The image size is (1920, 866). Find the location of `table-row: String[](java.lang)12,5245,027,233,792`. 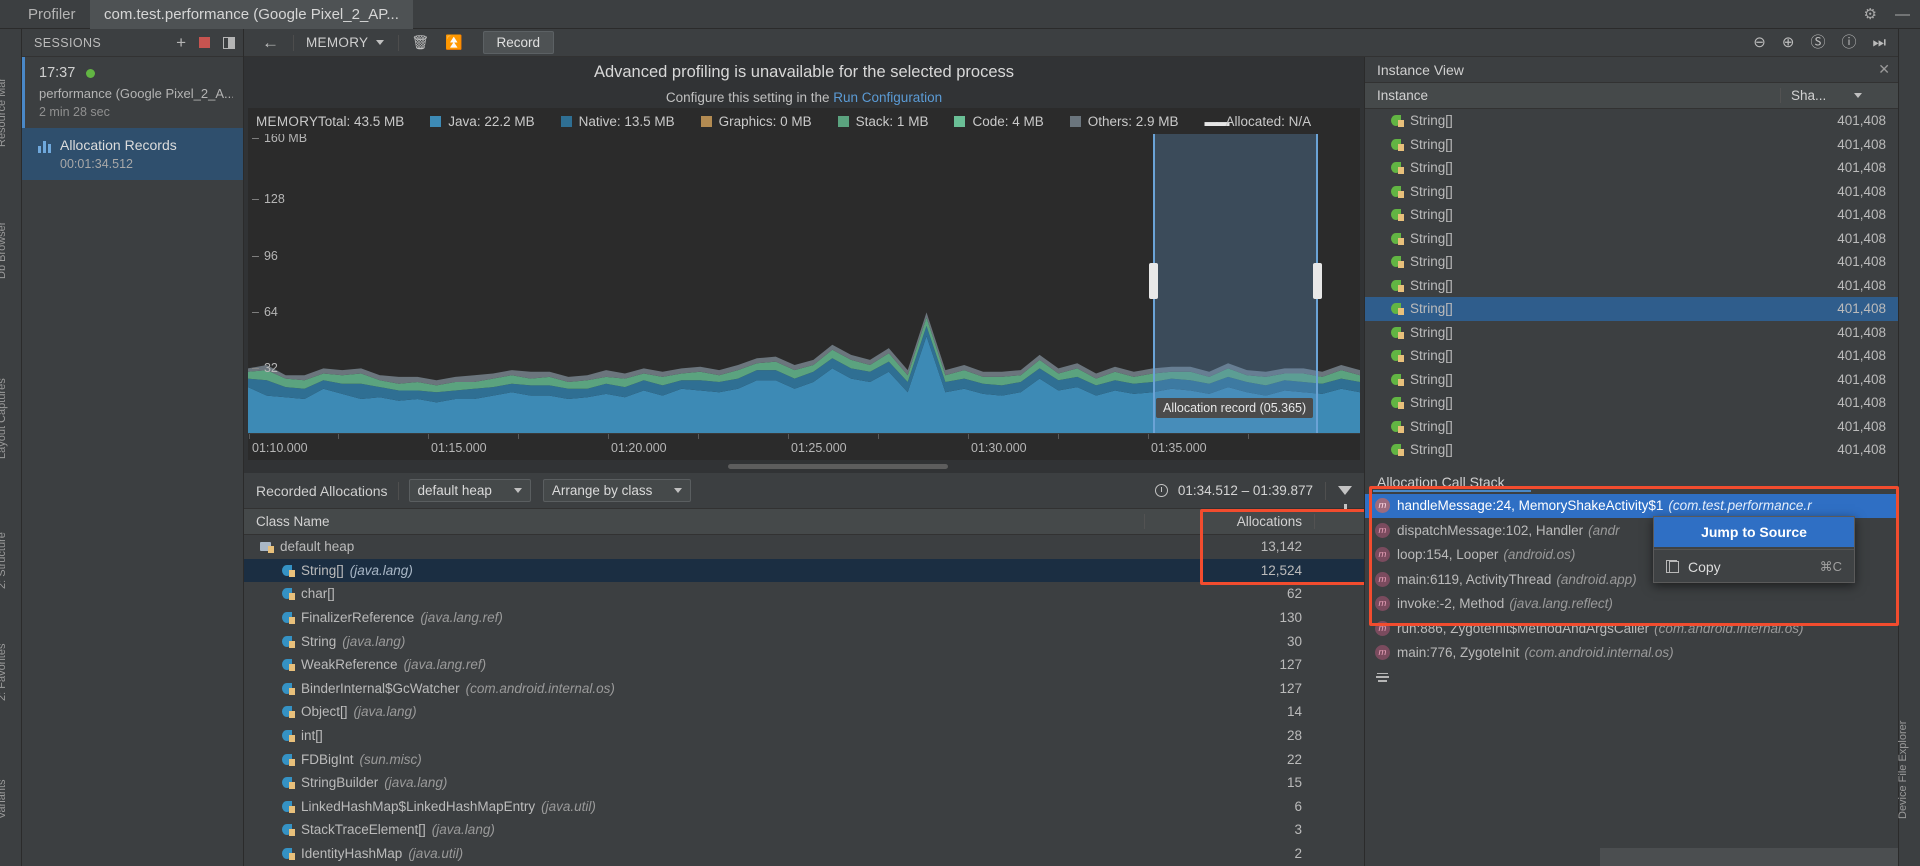

table-row: String[](java.lang)12,5245,027,233,792 is located at coordinates (879, 570).